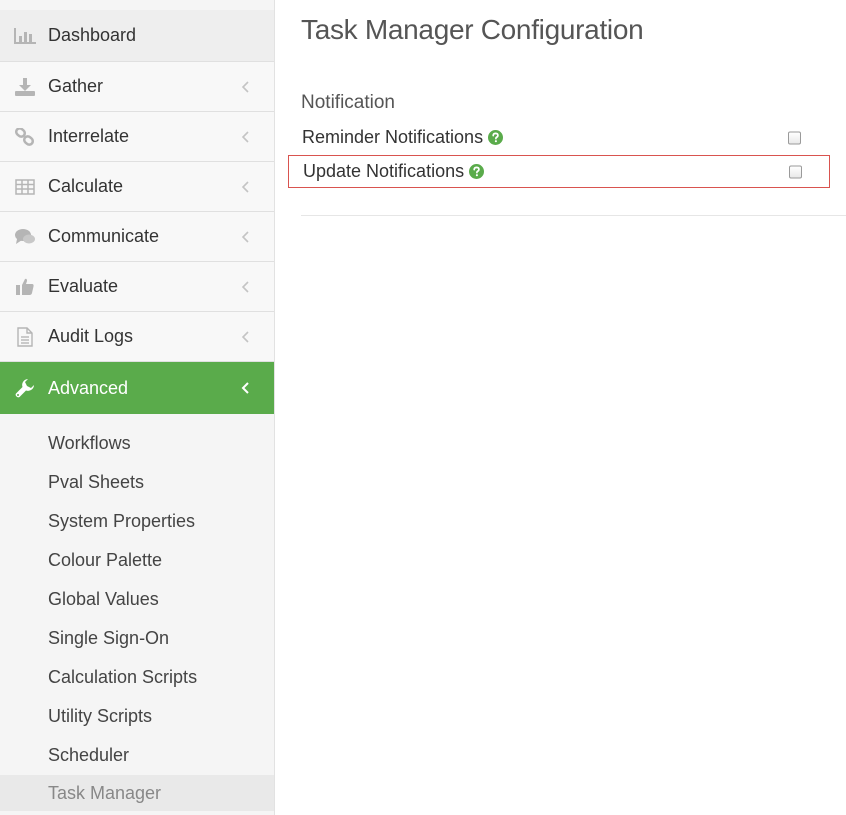 This screenshot has height=815, width=846. Describe the element at coordinates (137, 482) in the screenshot. I see `submenu-item-pval-sheets: Pval Sheets` at that location.